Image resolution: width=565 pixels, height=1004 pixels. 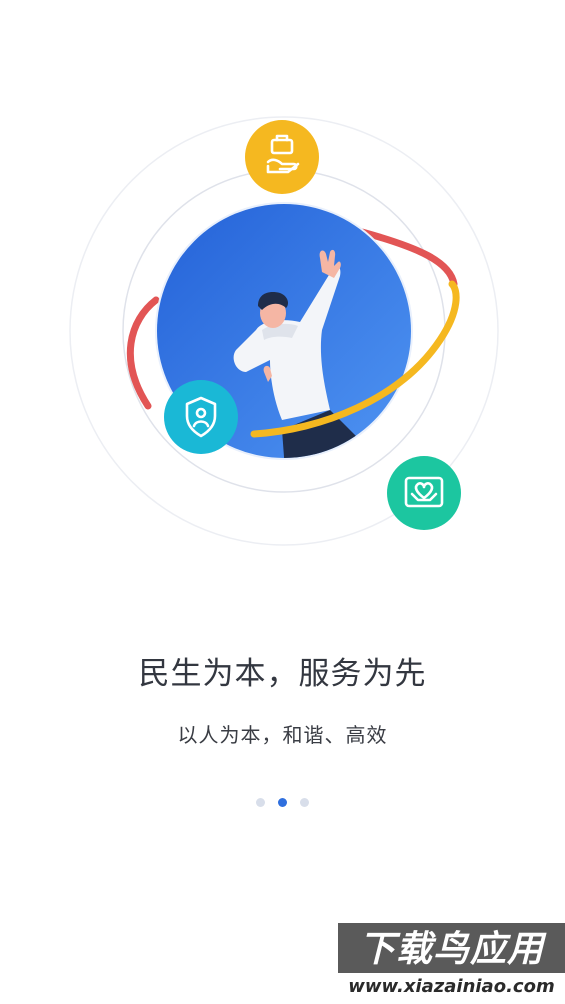 I want to click on watermark-main-text: 下载鸟应用, so click(x=451, y=949).